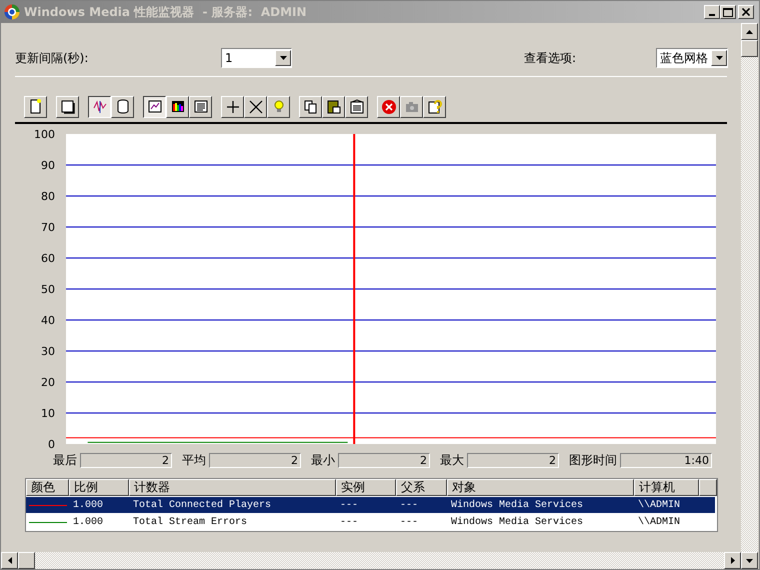  I want to click on close-icon, so click(746, 12).